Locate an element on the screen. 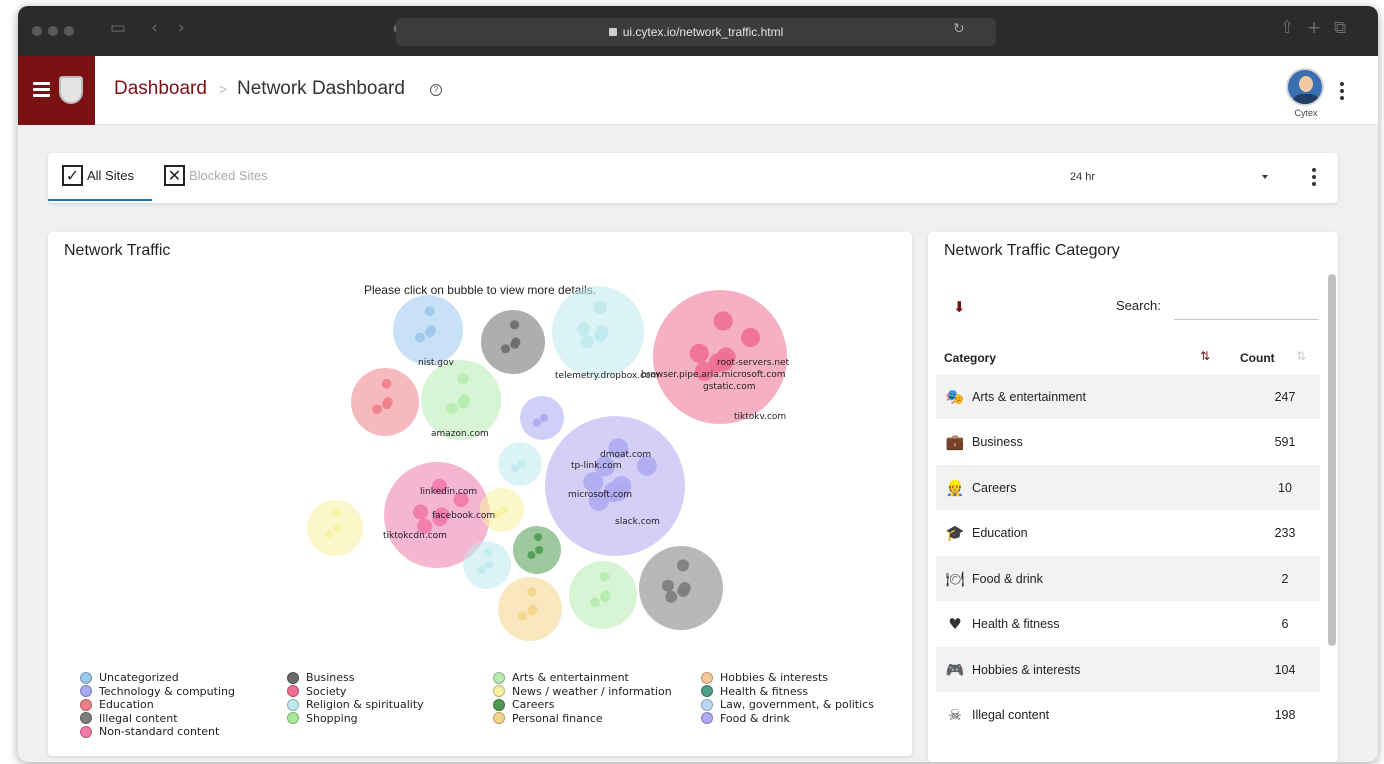 The width and height of the screenshot is (1384, 764). legend-item: Illegal content is located at coordinates (129, 718).